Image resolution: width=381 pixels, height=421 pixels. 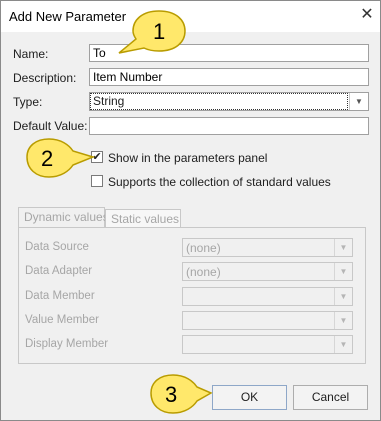 I want to click on default-value-label: Default Value:, so click(x=50, y=126).